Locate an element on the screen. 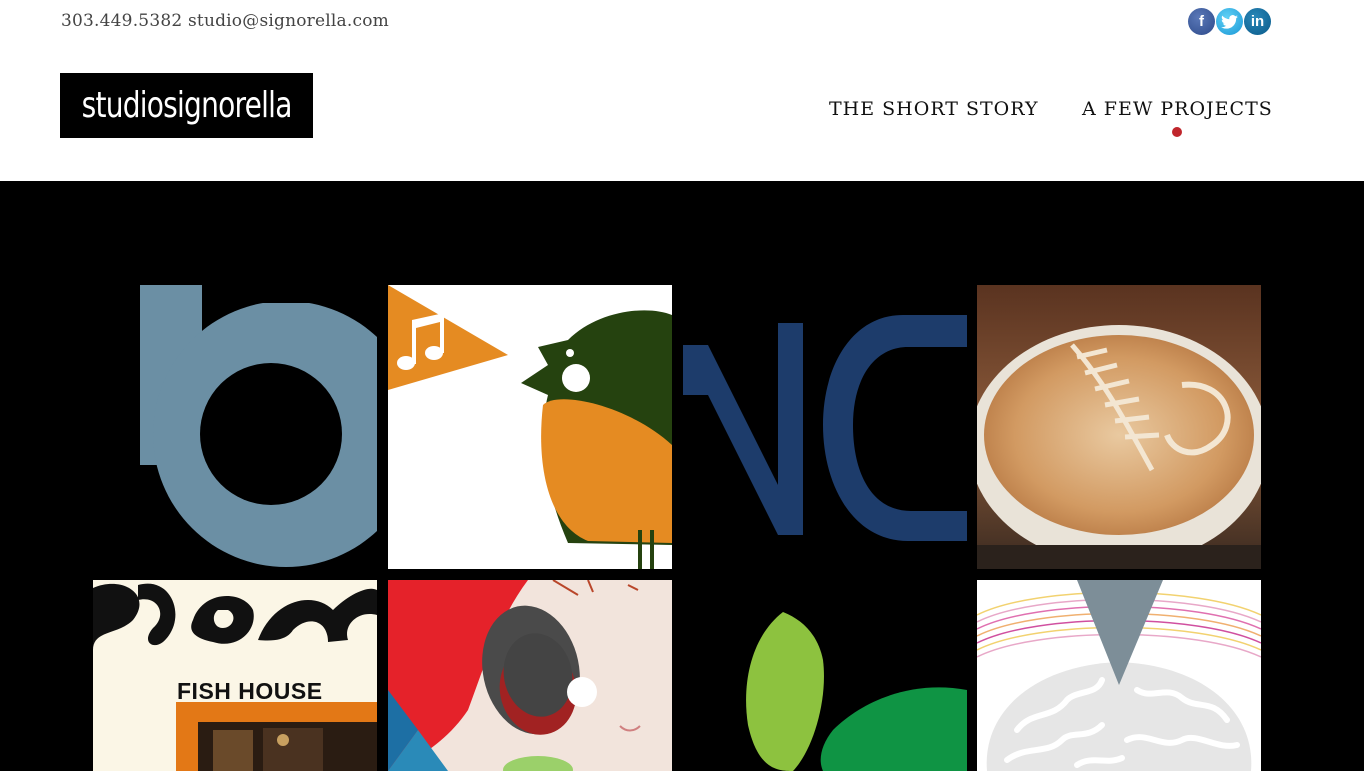 This screenshot has width=1364, height=771. site-logo: studiosignorella is located at coordinates (186, 105).